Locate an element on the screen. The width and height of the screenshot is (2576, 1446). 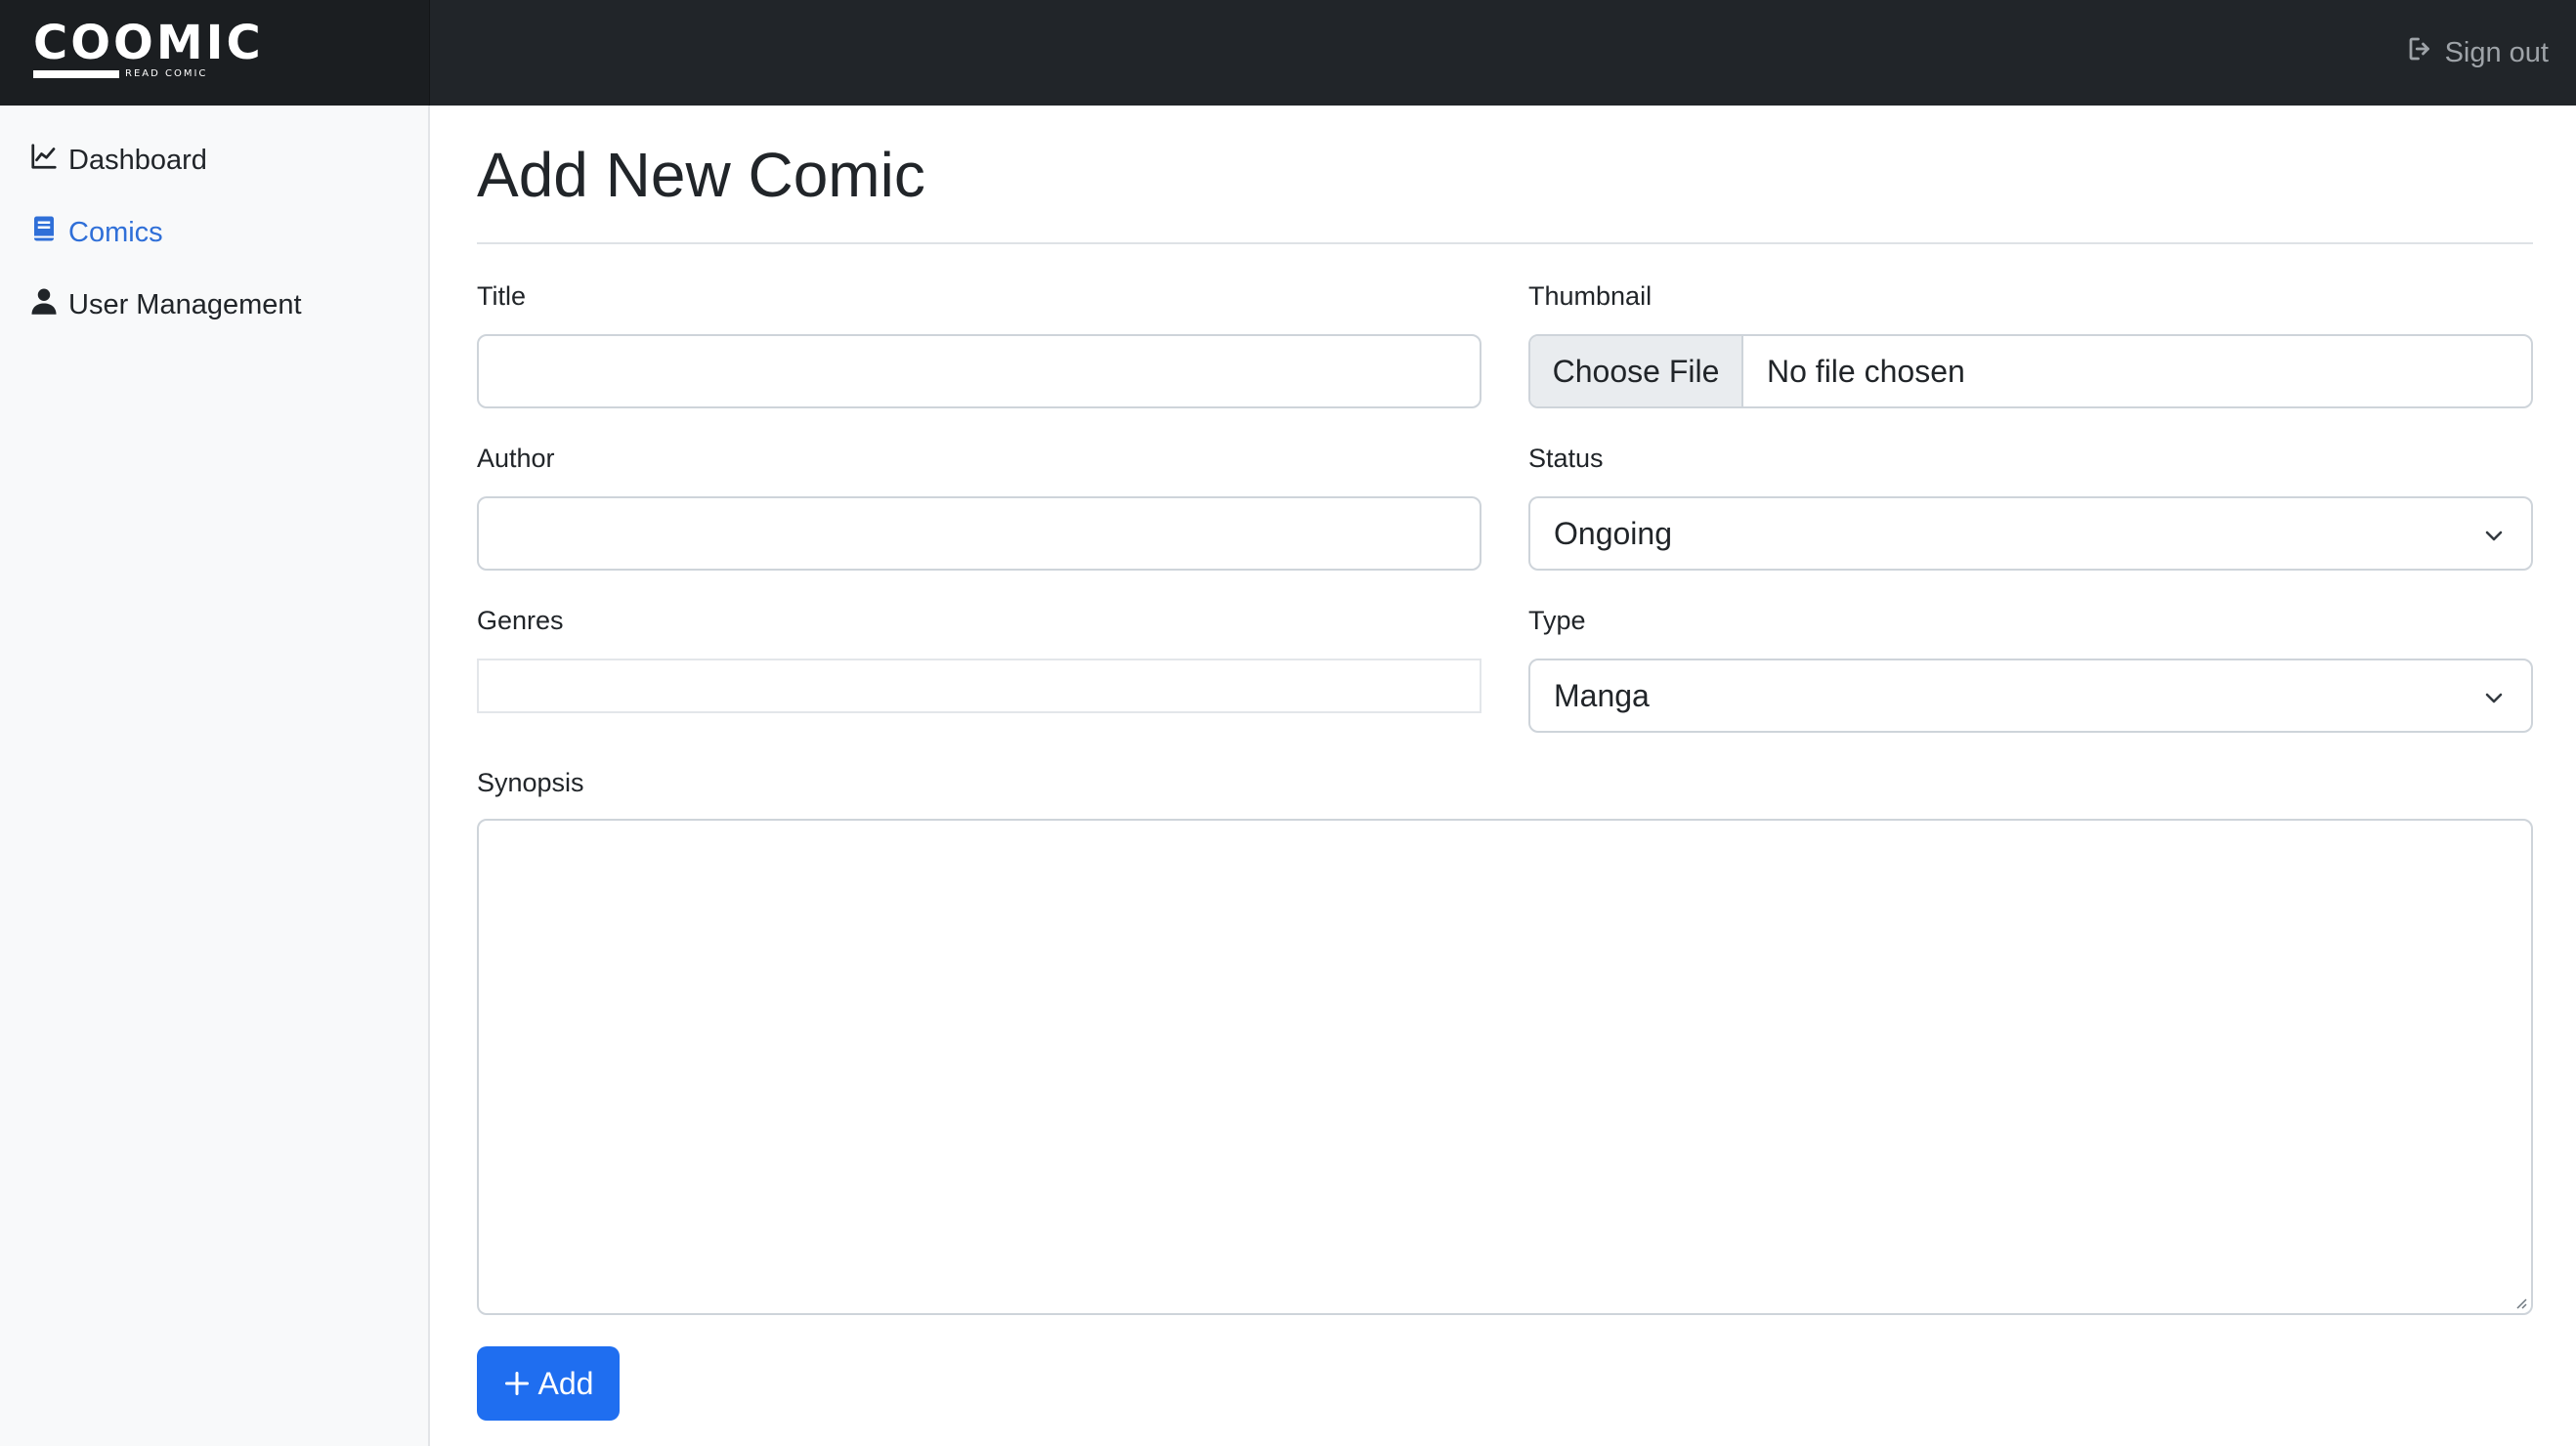
type-value: Manga is located at coordinates (1602, 695).